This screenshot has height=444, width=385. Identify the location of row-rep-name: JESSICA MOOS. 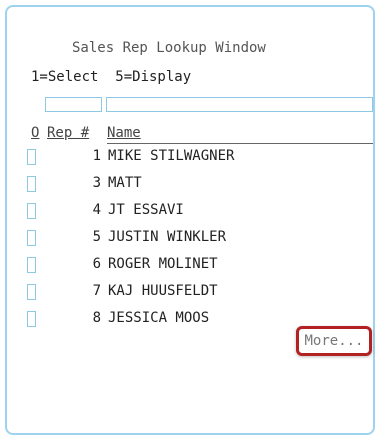
(159, 318).